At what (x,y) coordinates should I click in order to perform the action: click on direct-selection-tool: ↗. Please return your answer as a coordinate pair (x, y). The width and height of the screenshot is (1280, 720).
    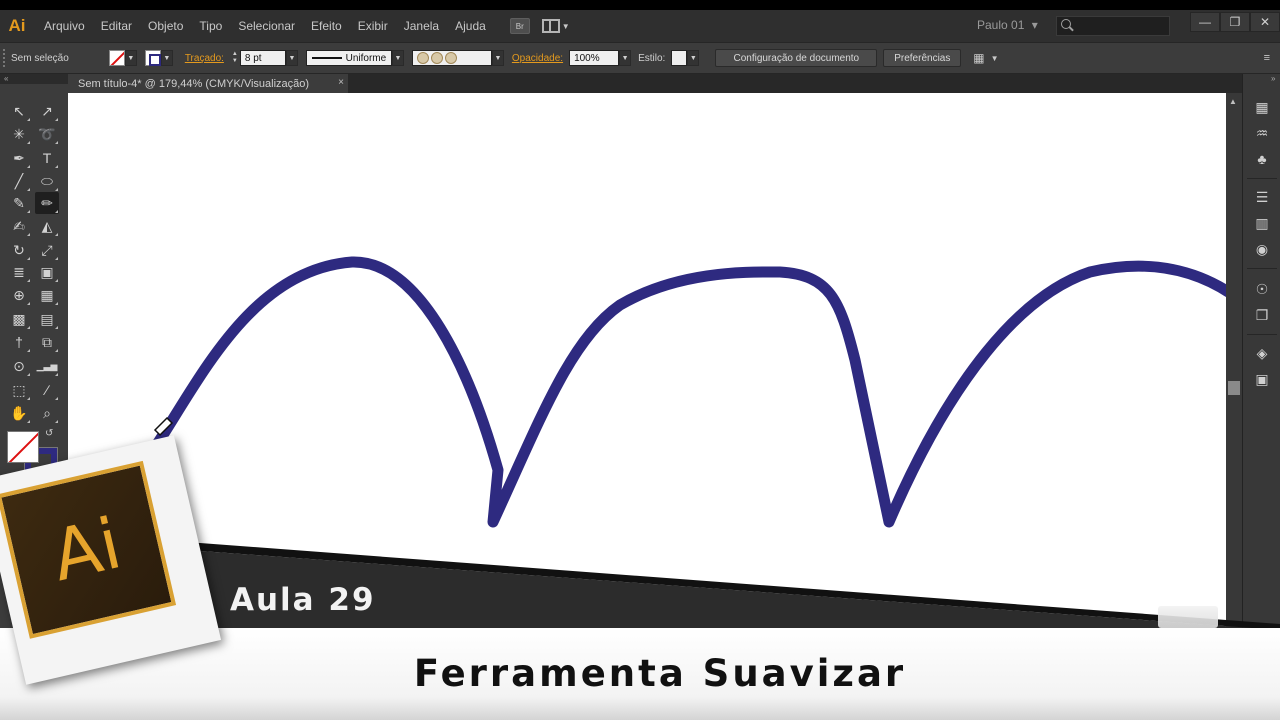
    Looking at the image, I should click on (47, 111).